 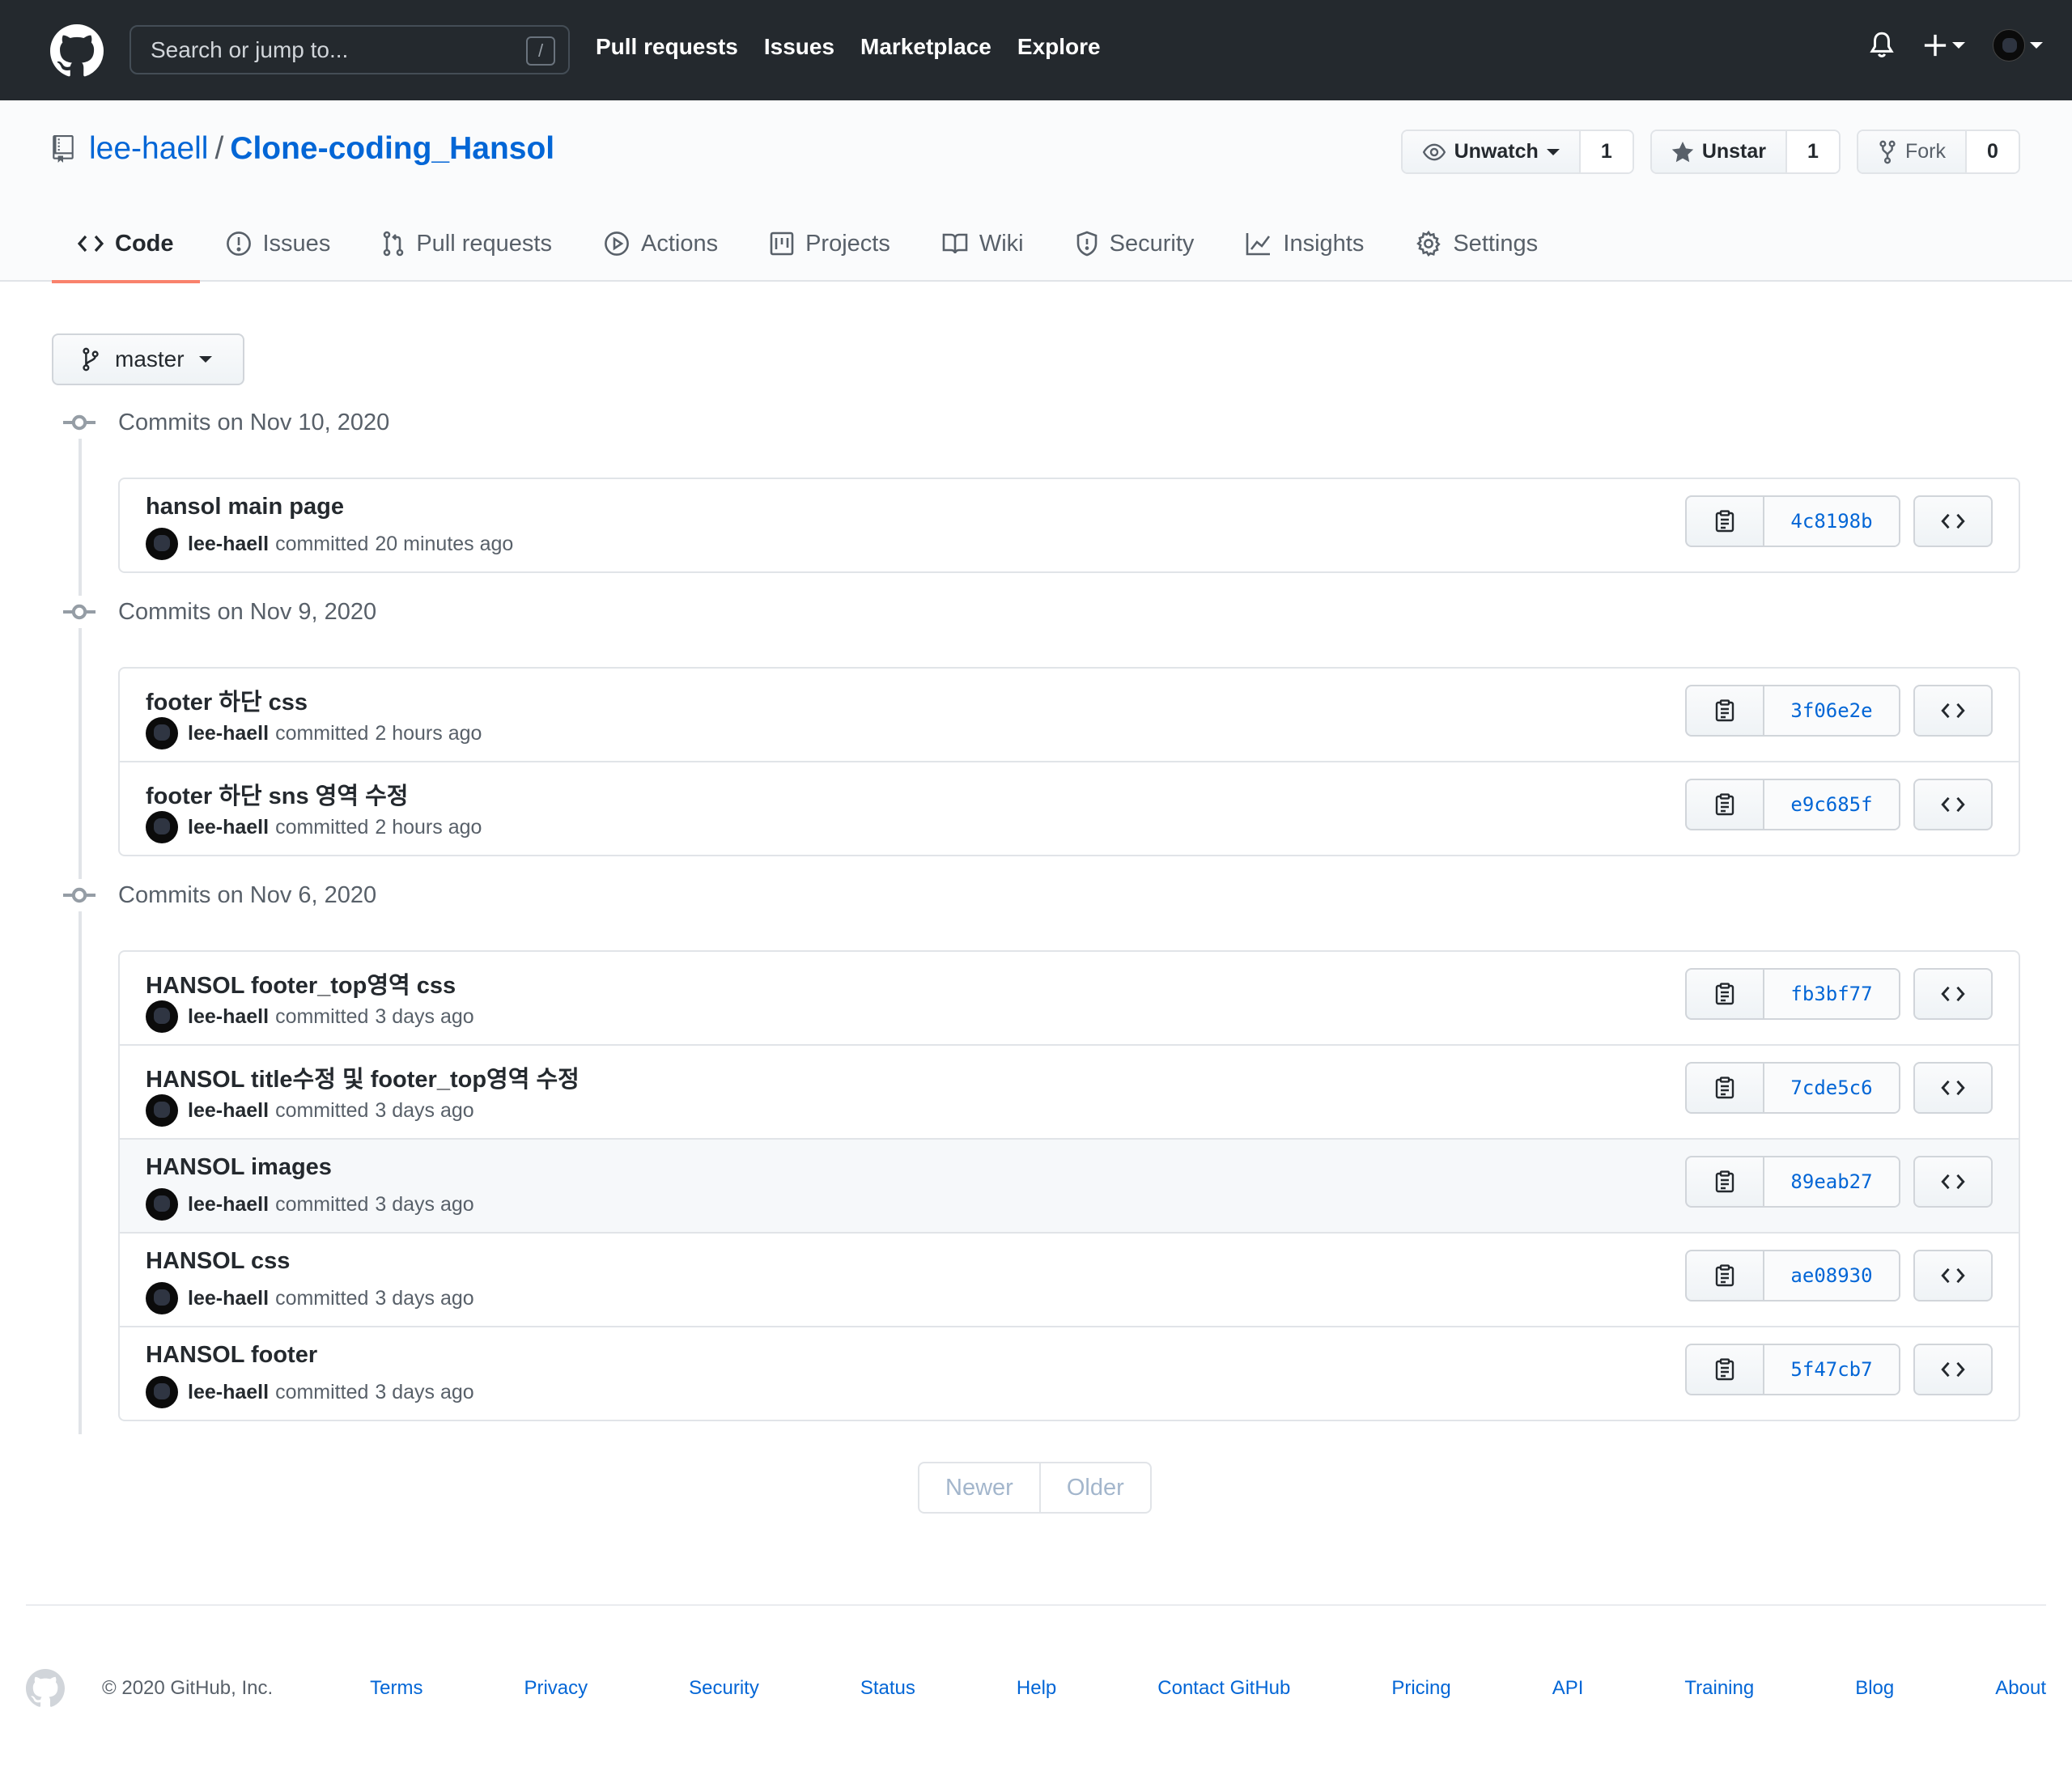 I want to click on commit-message-link: footer 하단 css, so click(x=227, y=700).